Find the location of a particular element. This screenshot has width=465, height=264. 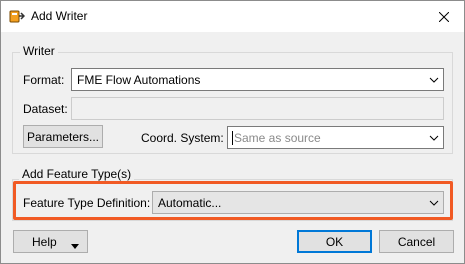

help-button-label: Help is located at coordinates (44, 241).